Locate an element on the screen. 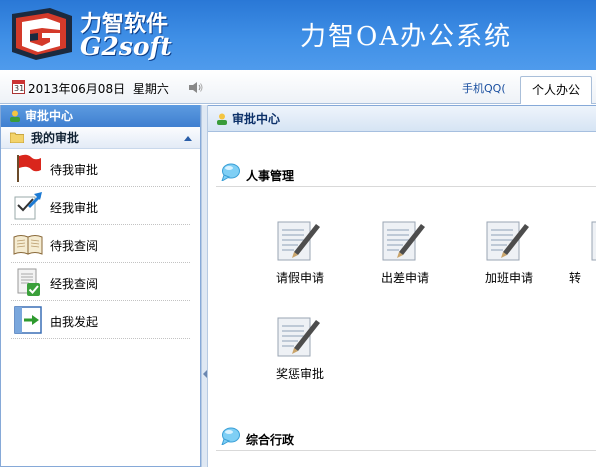 This screenshot has width=596, height=467. approved-arrow-icon is located at coordinates (28, 206).